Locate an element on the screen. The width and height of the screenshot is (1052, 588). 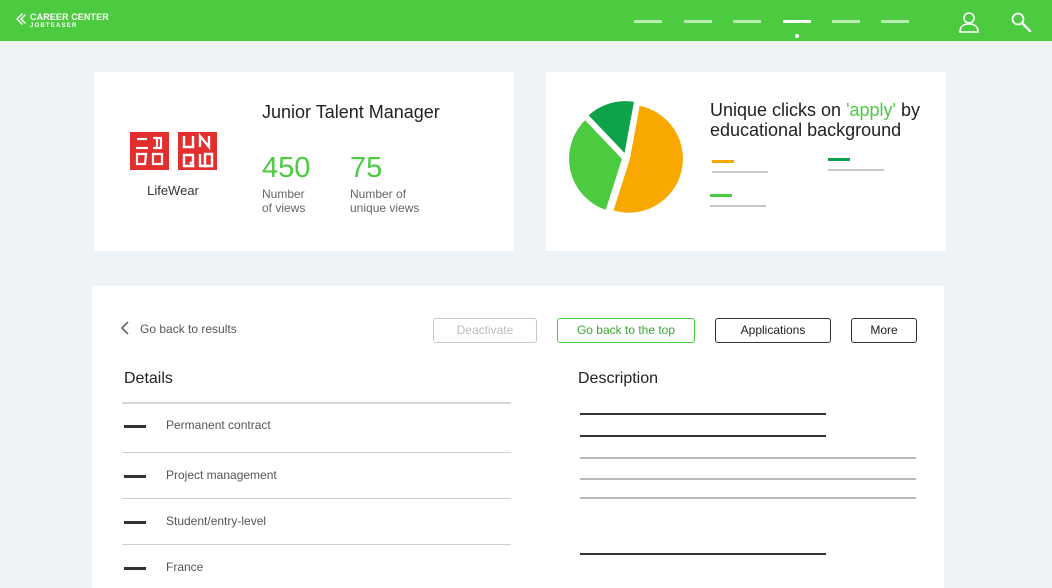
more-button: More is located at coordinates (884, 330).